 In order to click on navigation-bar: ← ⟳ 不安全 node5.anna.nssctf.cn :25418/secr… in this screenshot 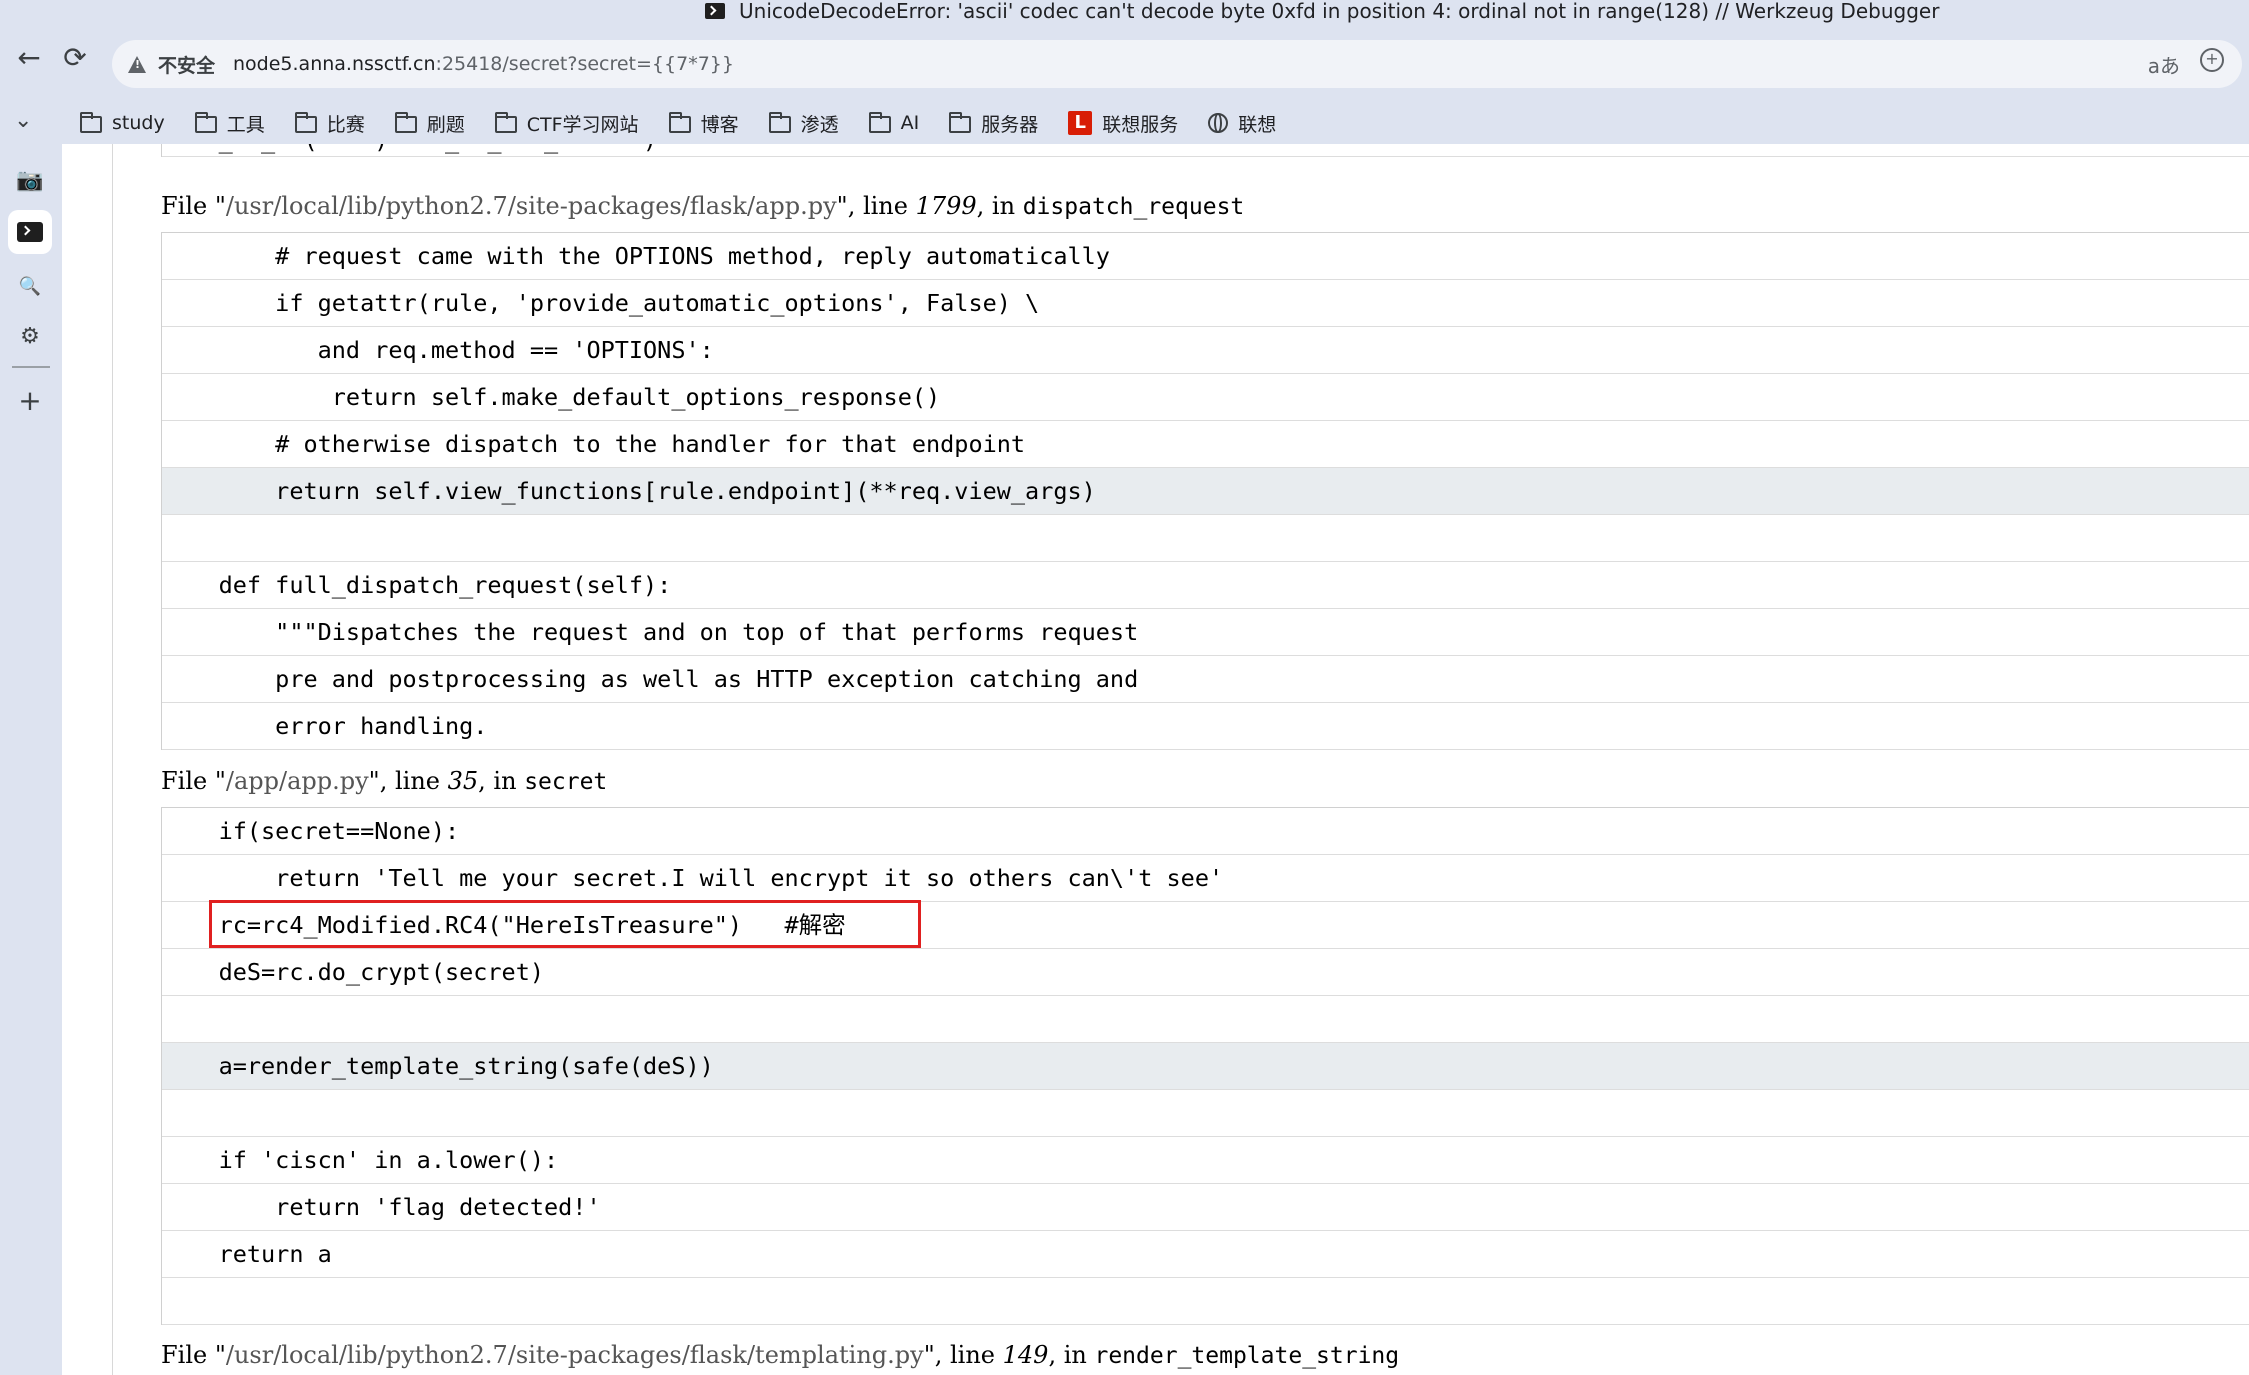, I will do `click(1124, 64)`.